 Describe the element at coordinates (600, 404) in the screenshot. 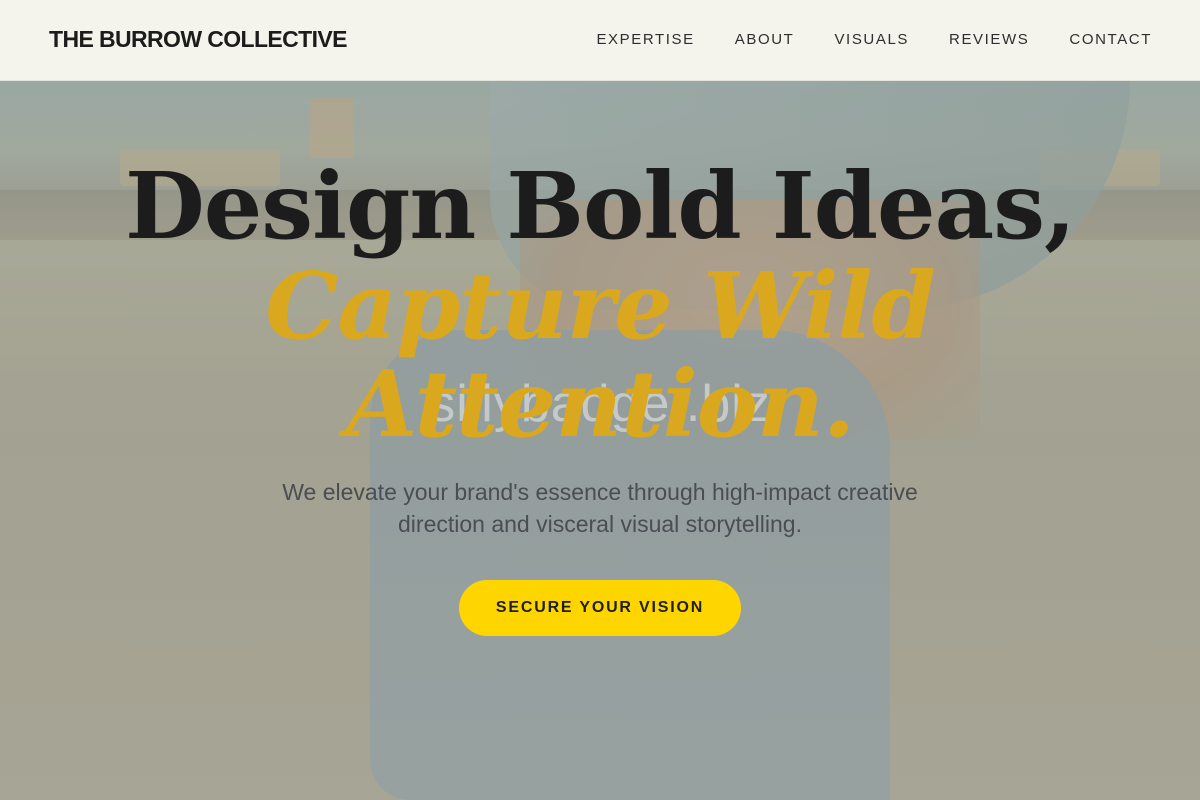

I see `headline-line-3: Attention.` at that location.